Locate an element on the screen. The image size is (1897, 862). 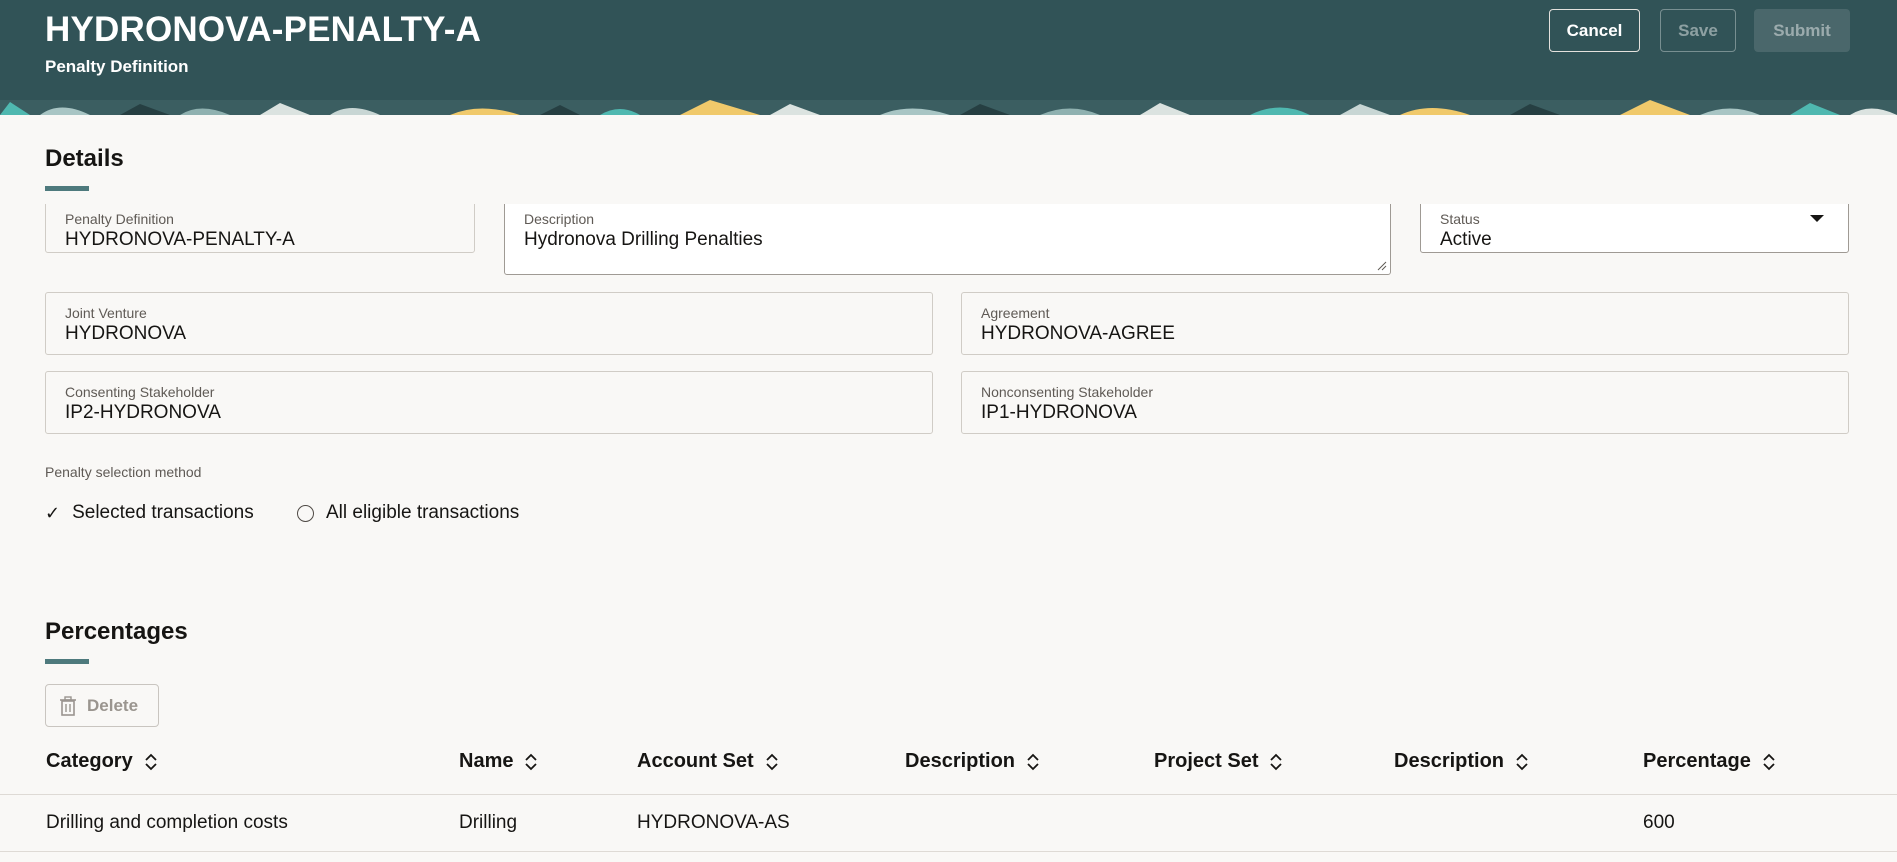
submit-button: Submit is located at coordinates (1802, 30).